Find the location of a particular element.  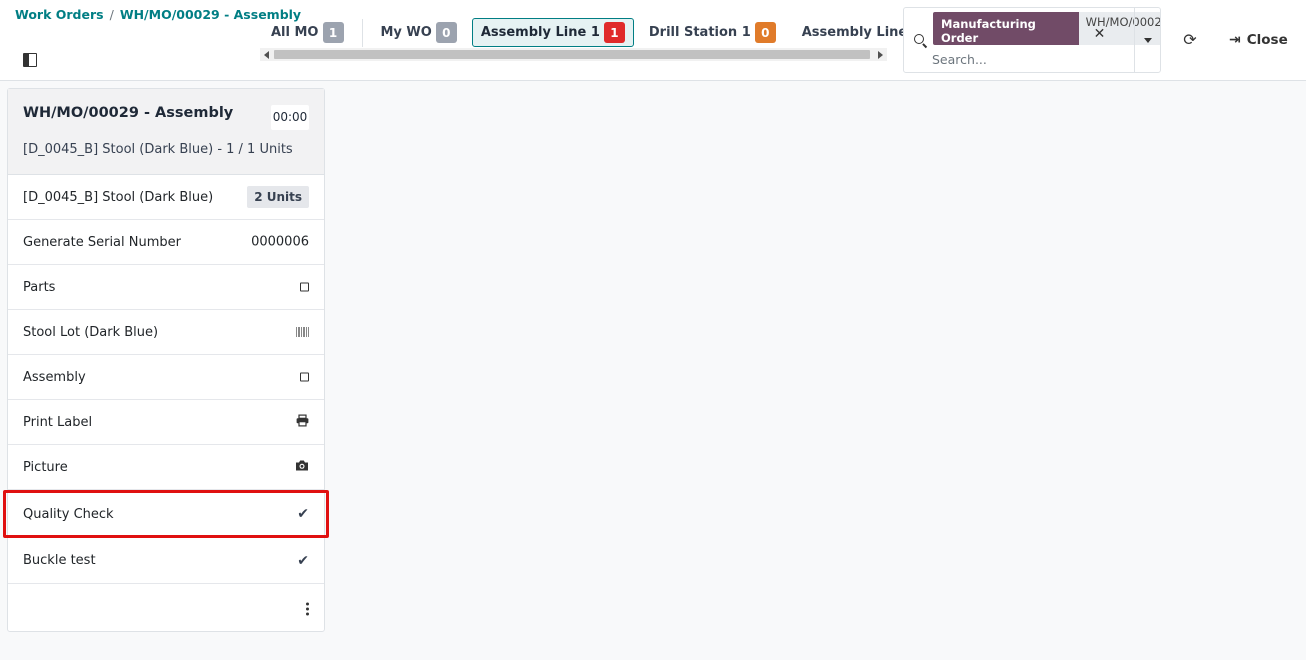

card-footer is located at coordinates (166, 609).